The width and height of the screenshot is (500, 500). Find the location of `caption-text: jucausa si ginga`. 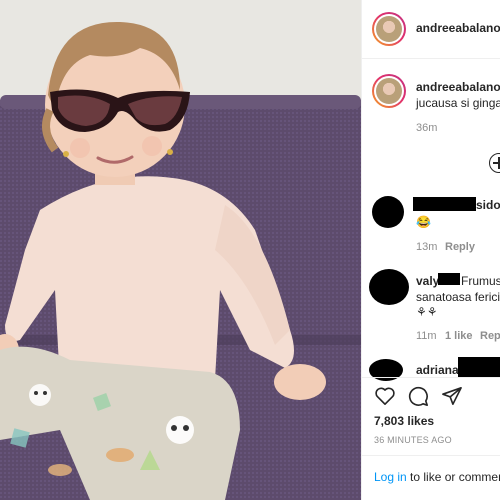

caption-text: jucausa si ginga is located at coordinates (458, 103).